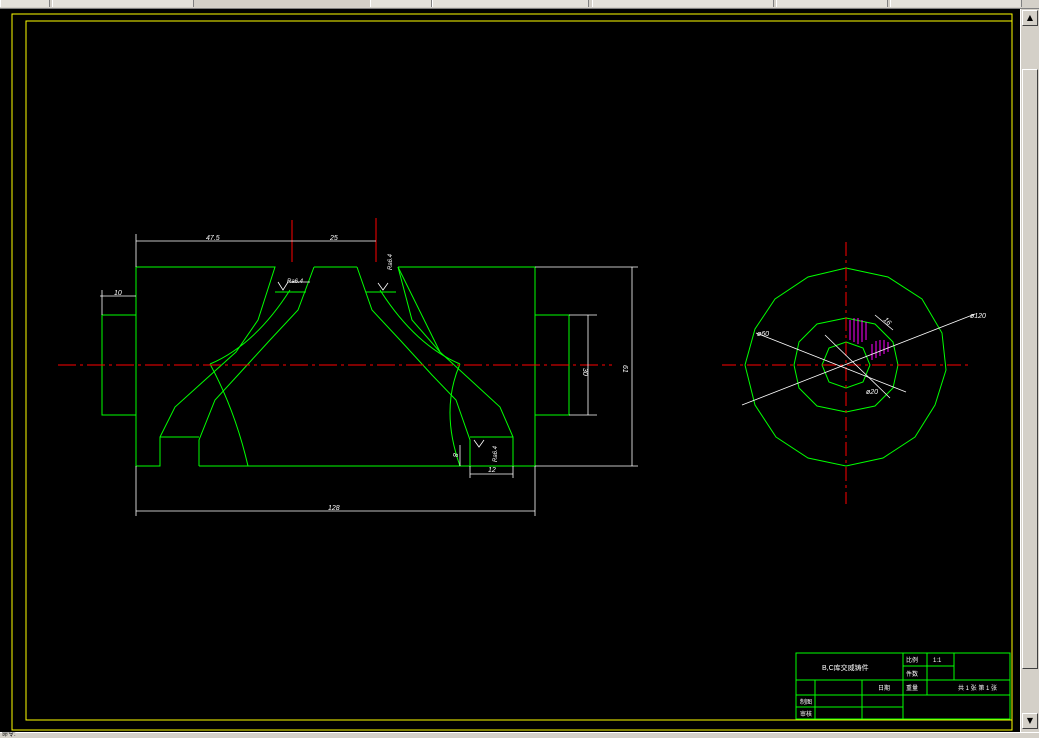  What do you see at coordinates (872, 392) in the screenshot?
I see `dim-phi-20: ø20` at bounding box center [872, 392].